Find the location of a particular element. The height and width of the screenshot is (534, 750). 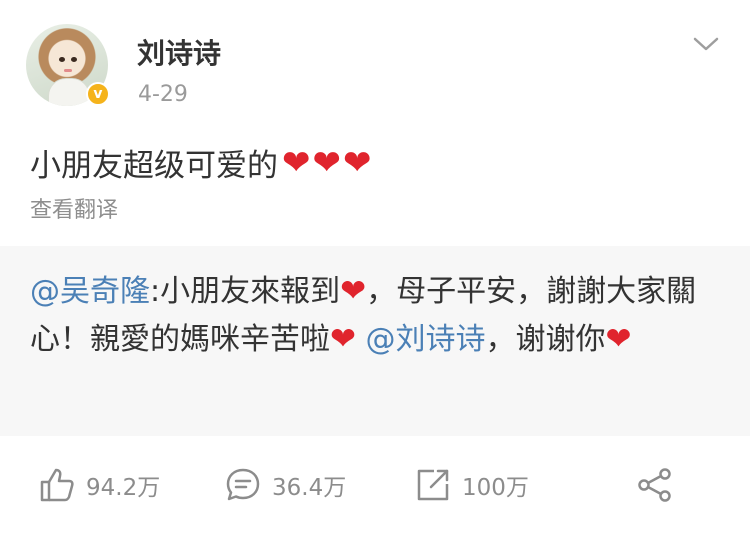

share-network-icon is located at coordinates (654, 485).